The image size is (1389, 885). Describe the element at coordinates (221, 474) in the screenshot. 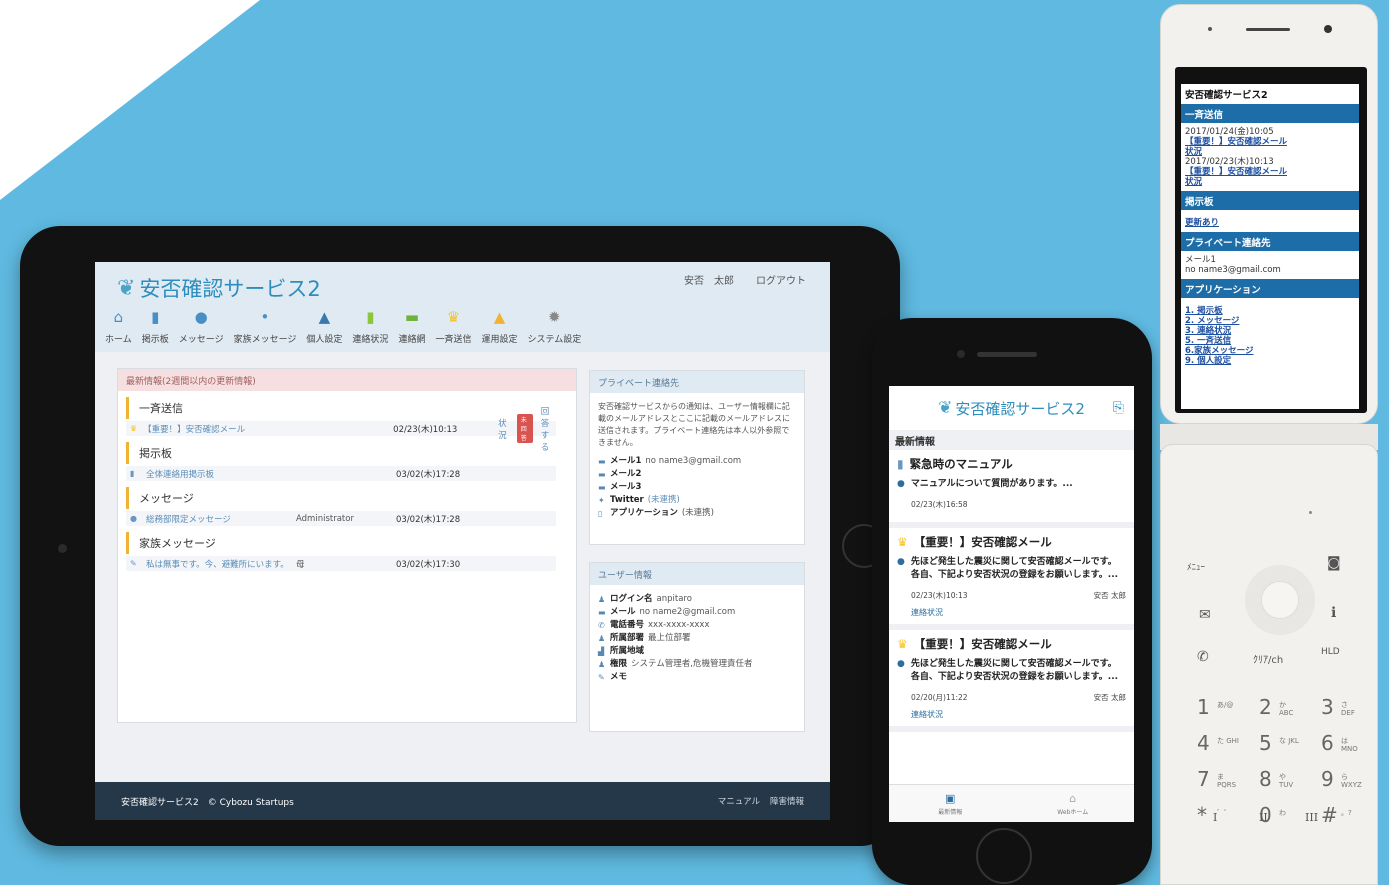

I see `news-title-link: 全体連絡用掲示板` at that location.